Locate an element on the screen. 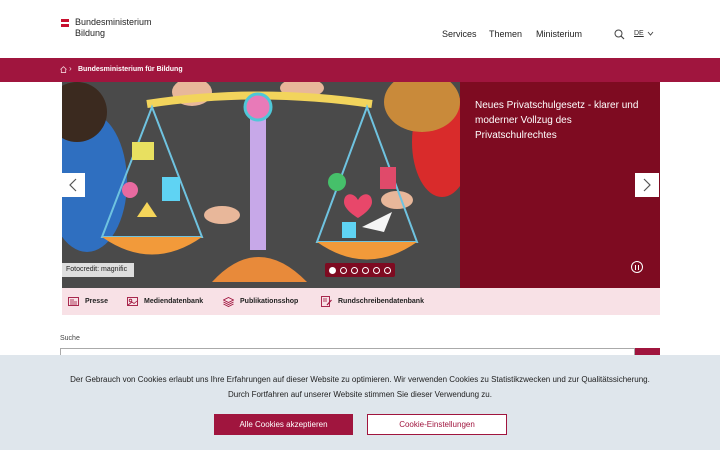 The image size is (720, 450). chevron-left-icon is located at coordinates (73, 185).